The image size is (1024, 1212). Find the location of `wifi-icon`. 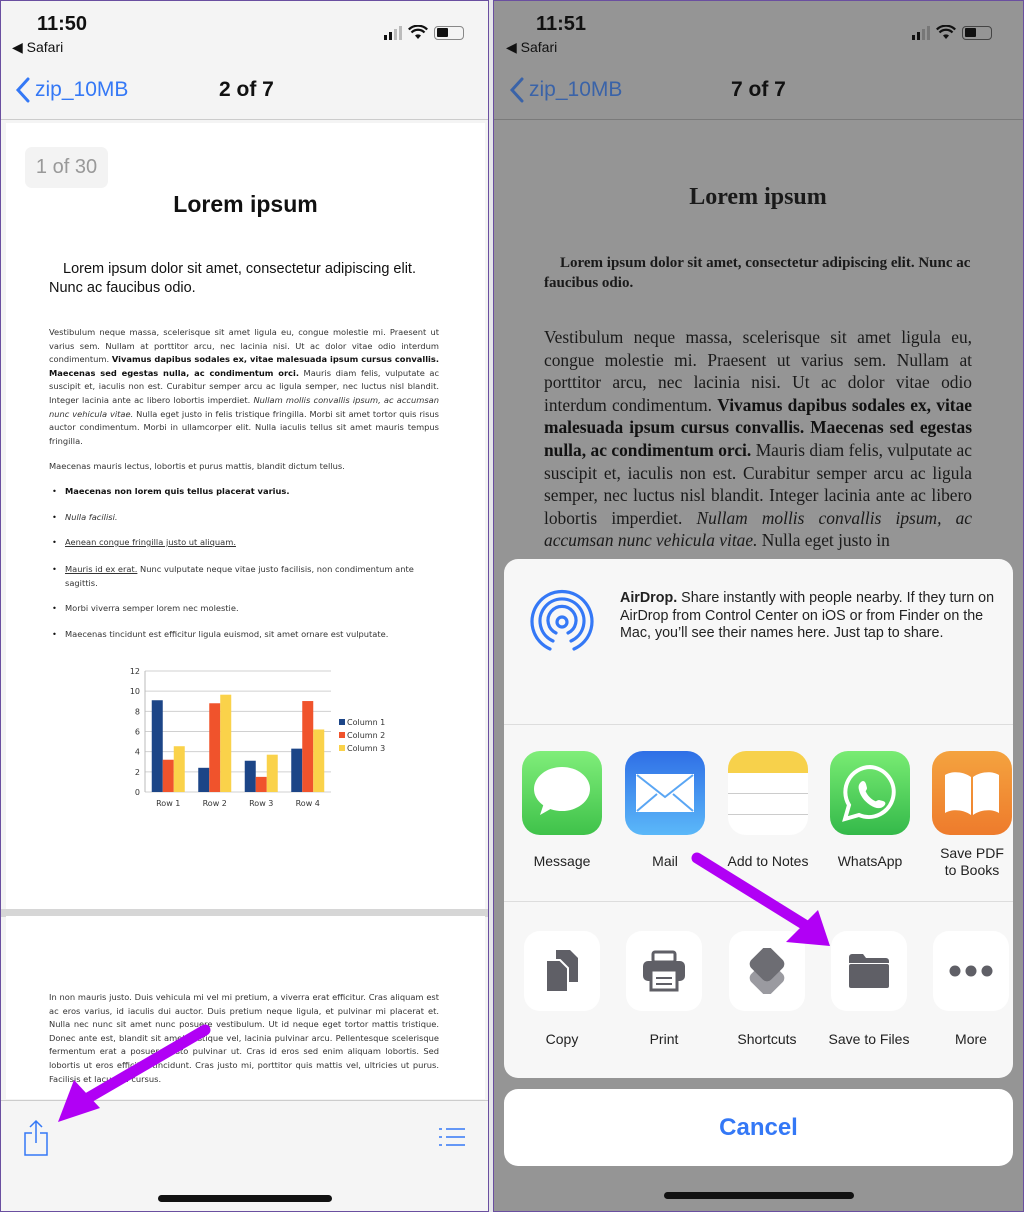

wifi-icon is located at coordinates (946, 32).